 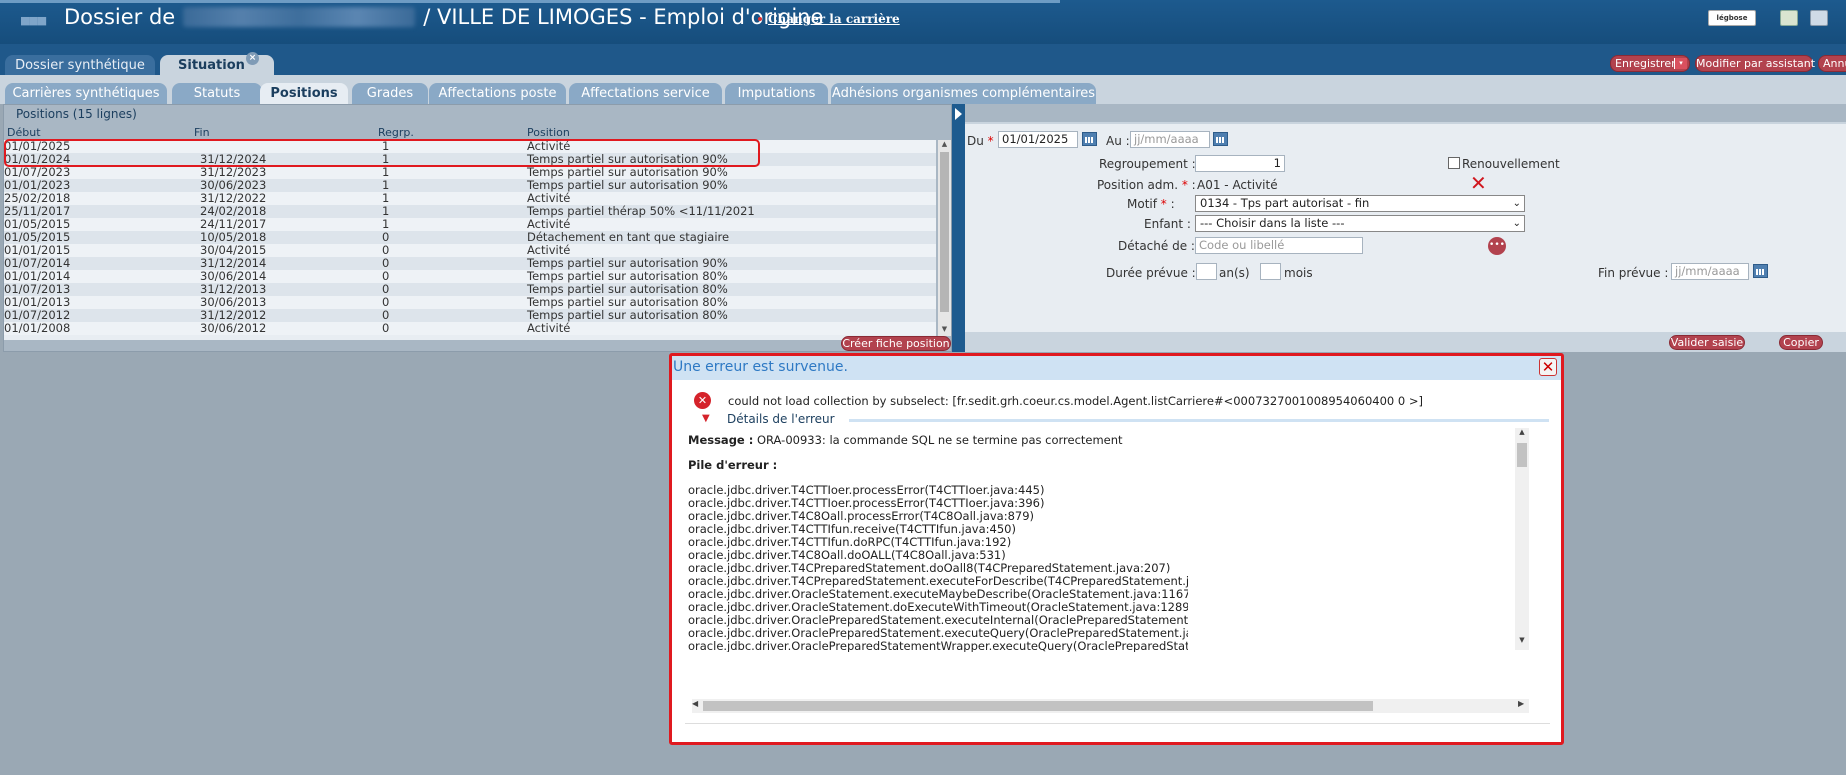 What do you see at coordinates (304, 93) in the screenshot?
I see `tab-positions: Positions` at bounding box center [304, 93].